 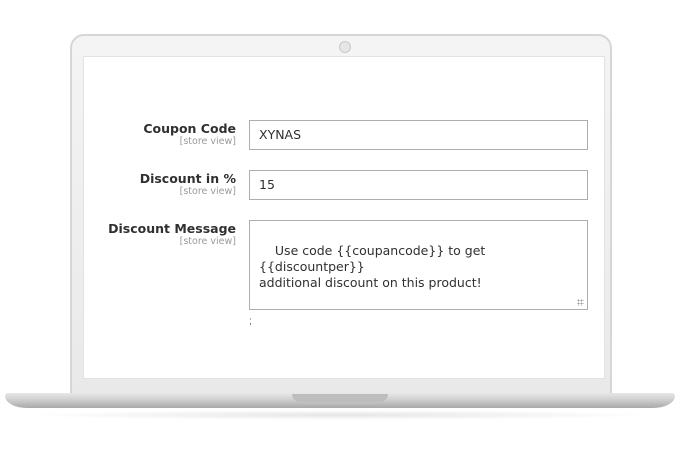 I want to click on discount-percent-label: Discount in %, so click(x=187, y=178).